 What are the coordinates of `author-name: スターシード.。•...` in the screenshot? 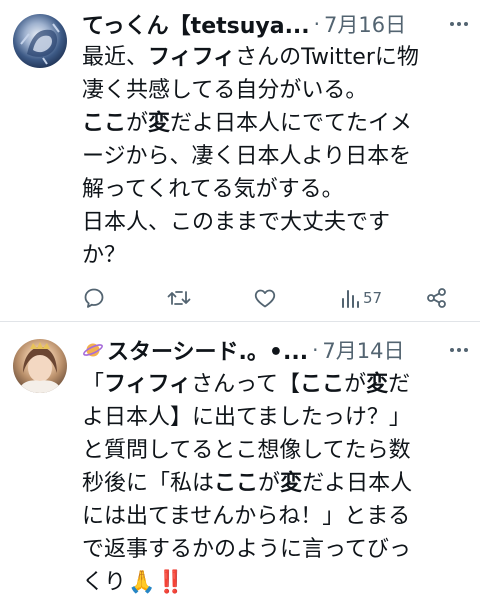 It's located at (207, 350).